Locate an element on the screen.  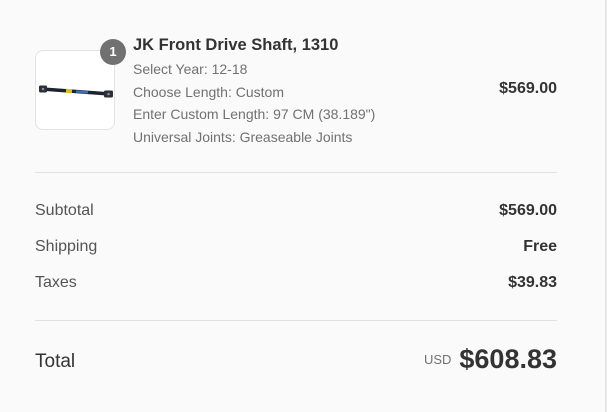
item-option-length: Choose Length: Custom is located at coordinates (208, 91).